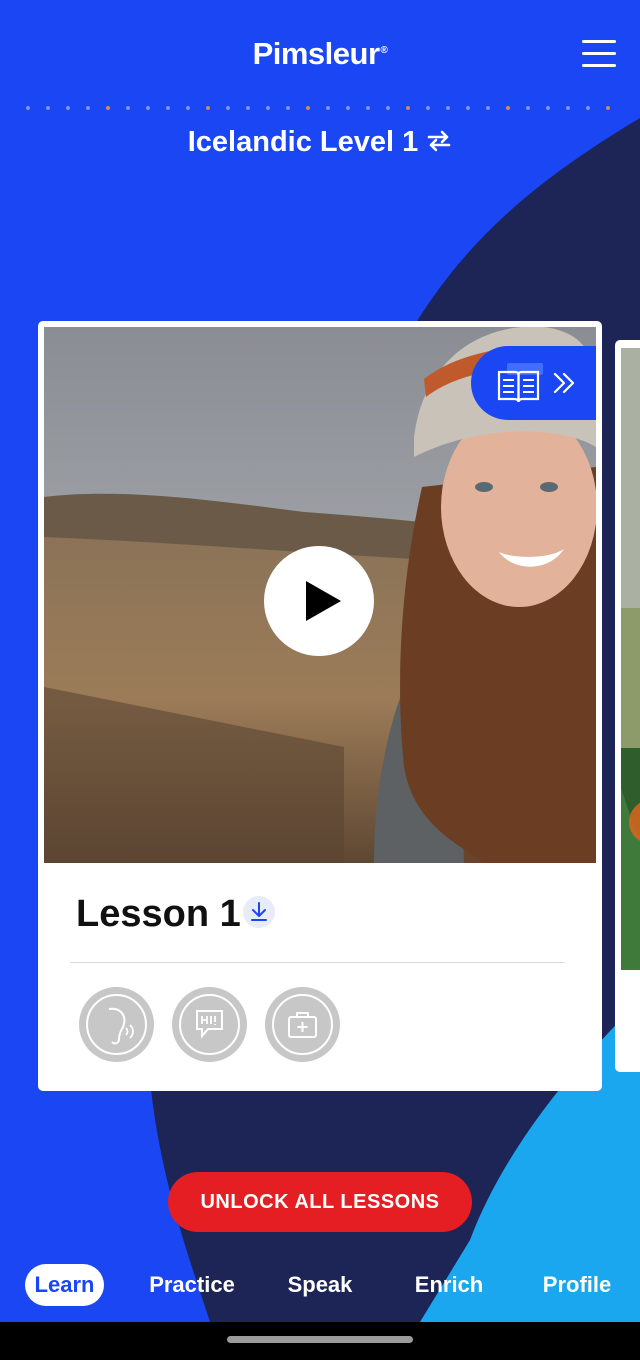 Image resolution: width=640 pixels, height=1360 pixels. I want to click on play-lesson-button, so click(319, 601).